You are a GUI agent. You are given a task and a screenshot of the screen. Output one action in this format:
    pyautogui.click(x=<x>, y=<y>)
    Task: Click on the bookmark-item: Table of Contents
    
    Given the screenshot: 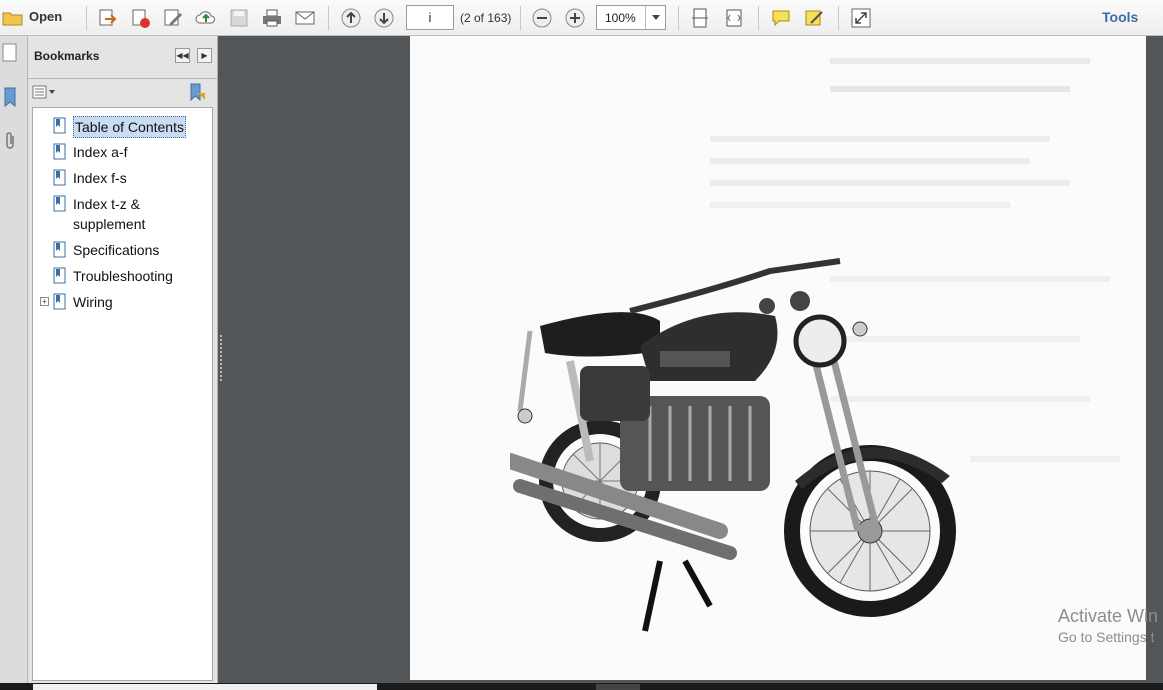 What is the action you would take?
    pyautogui.click(x=119, y=127)
    